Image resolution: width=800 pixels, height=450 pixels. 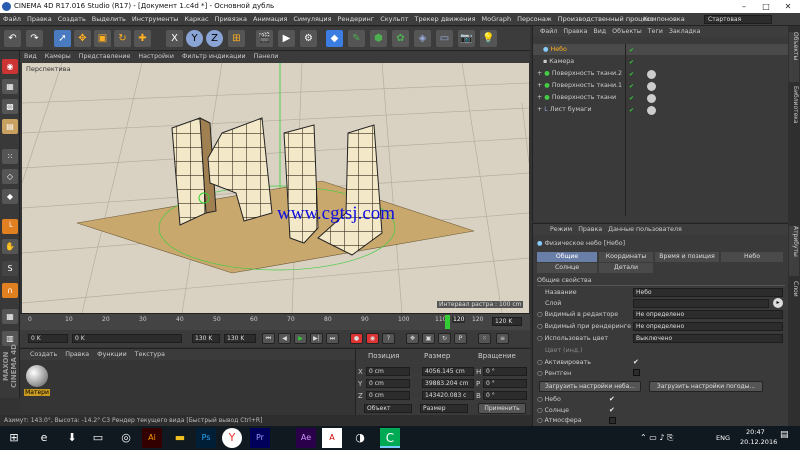 What do you see at coordinates (738, 19) in the screenshot?
I see `layout-select: Стартовая` at bounding box center [738, 19].